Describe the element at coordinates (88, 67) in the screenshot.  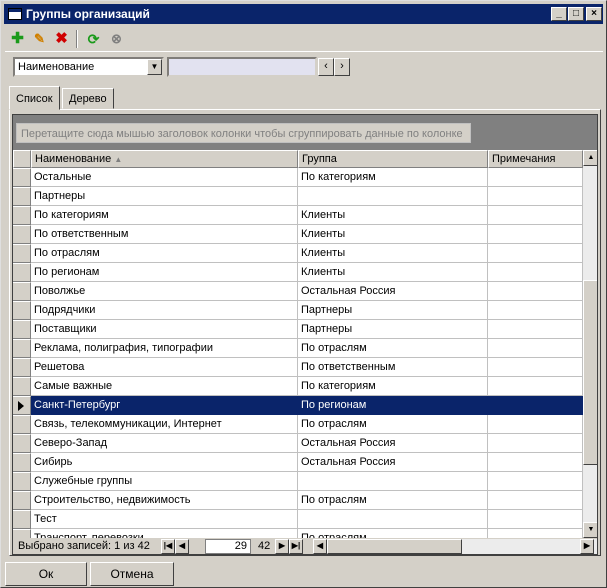
I see `filter-field-select: Наименование ▼` at that location.